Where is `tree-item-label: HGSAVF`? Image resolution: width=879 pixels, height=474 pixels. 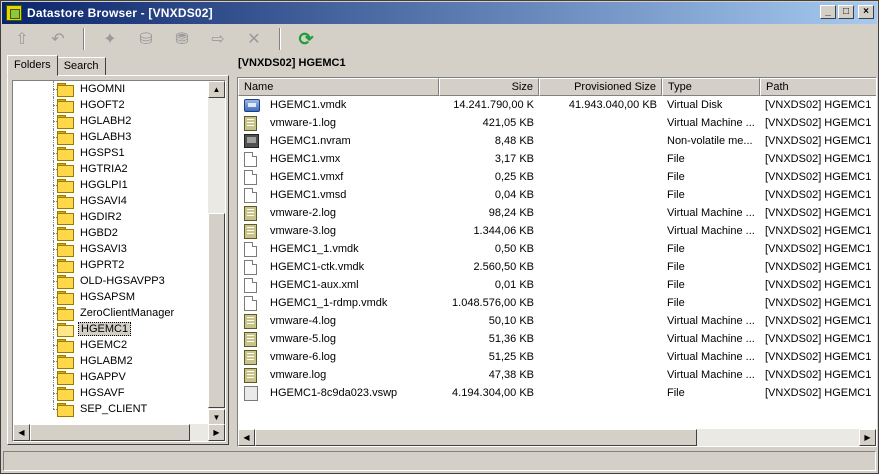 tree-item-label: HGSAVF is located at coordinates (102, 393).